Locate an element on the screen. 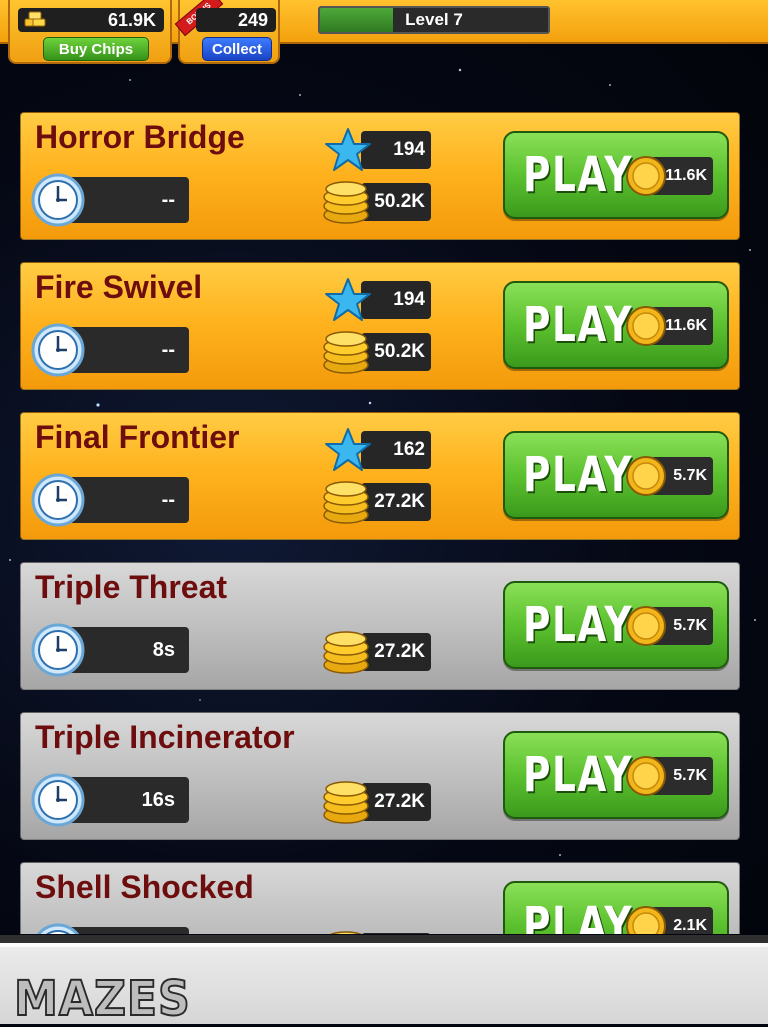 The width and height of the screenshot is (768, 1027). play-button: PLAY 2.1K is located at coordinates (616, 907).